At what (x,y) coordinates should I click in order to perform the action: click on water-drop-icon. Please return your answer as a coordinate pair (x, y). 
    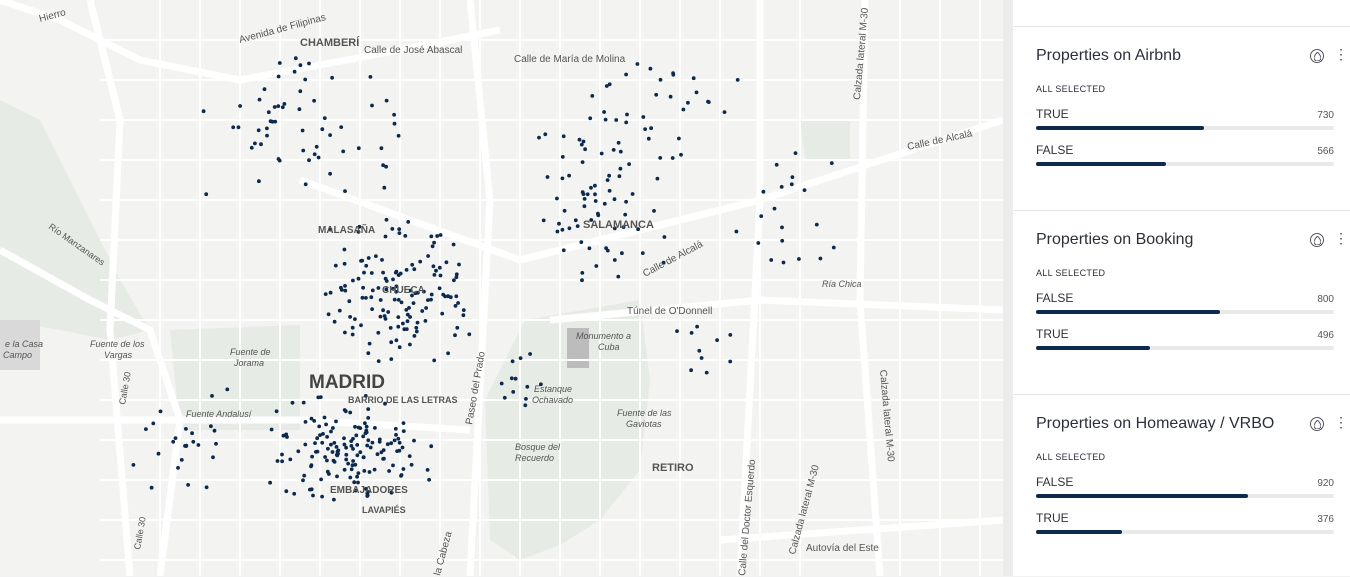
    Looking at the image, I should click on (1317, 424).